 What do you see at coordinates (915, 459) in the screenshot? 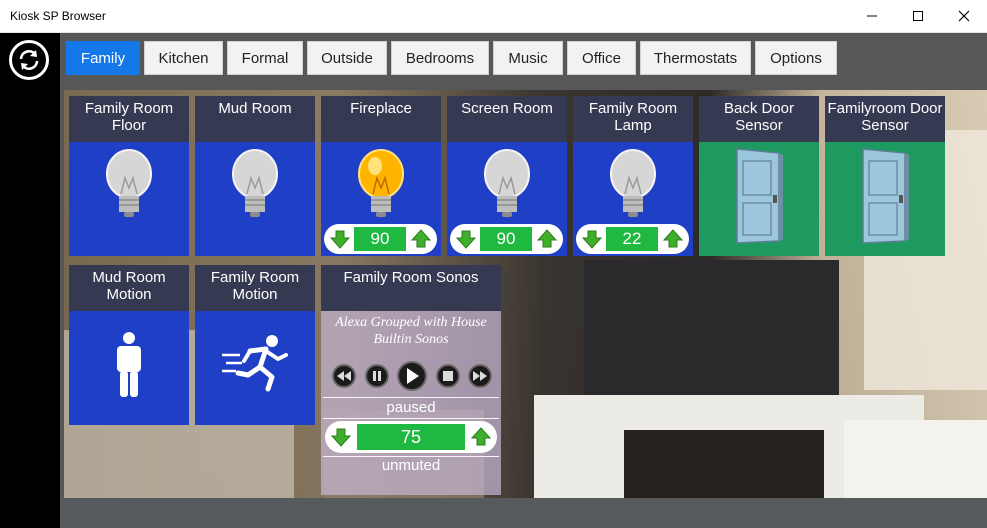
I see `background-cabinet` at bounding box center [915, 459].